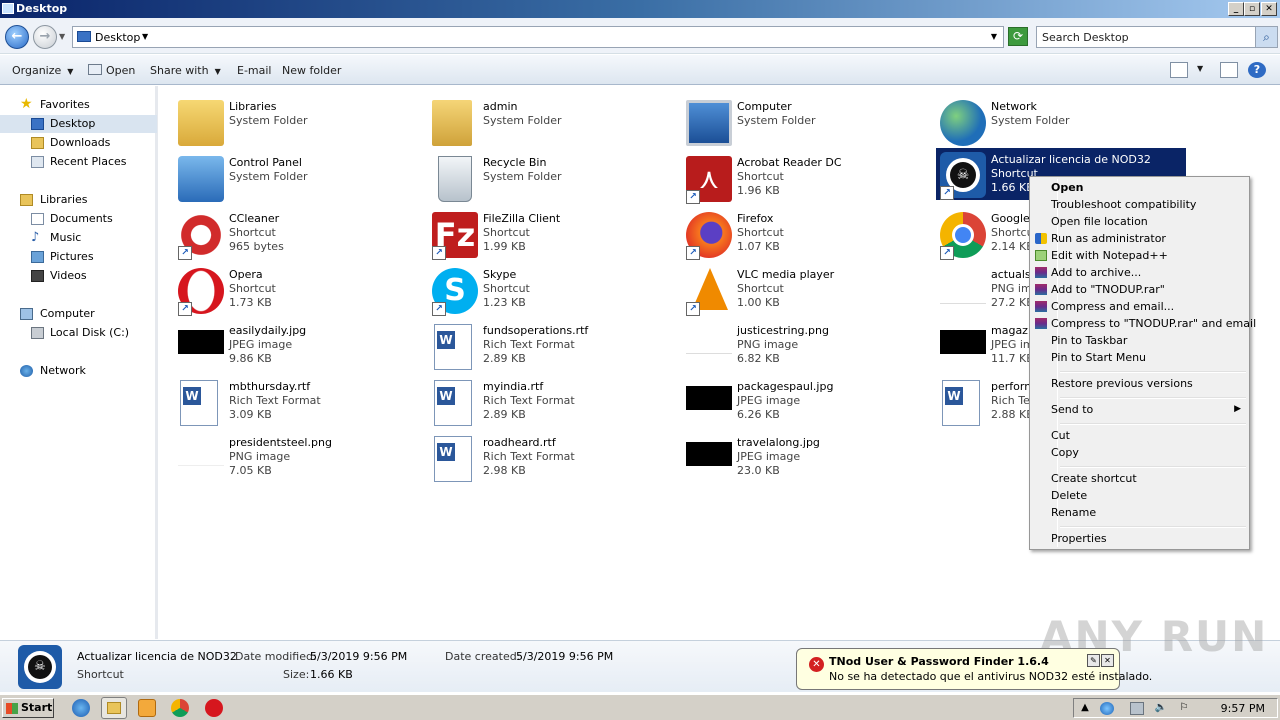 This screenshot has height=720, width=1280. I want to click on new-folder-button: New folder, so click(311, 70).